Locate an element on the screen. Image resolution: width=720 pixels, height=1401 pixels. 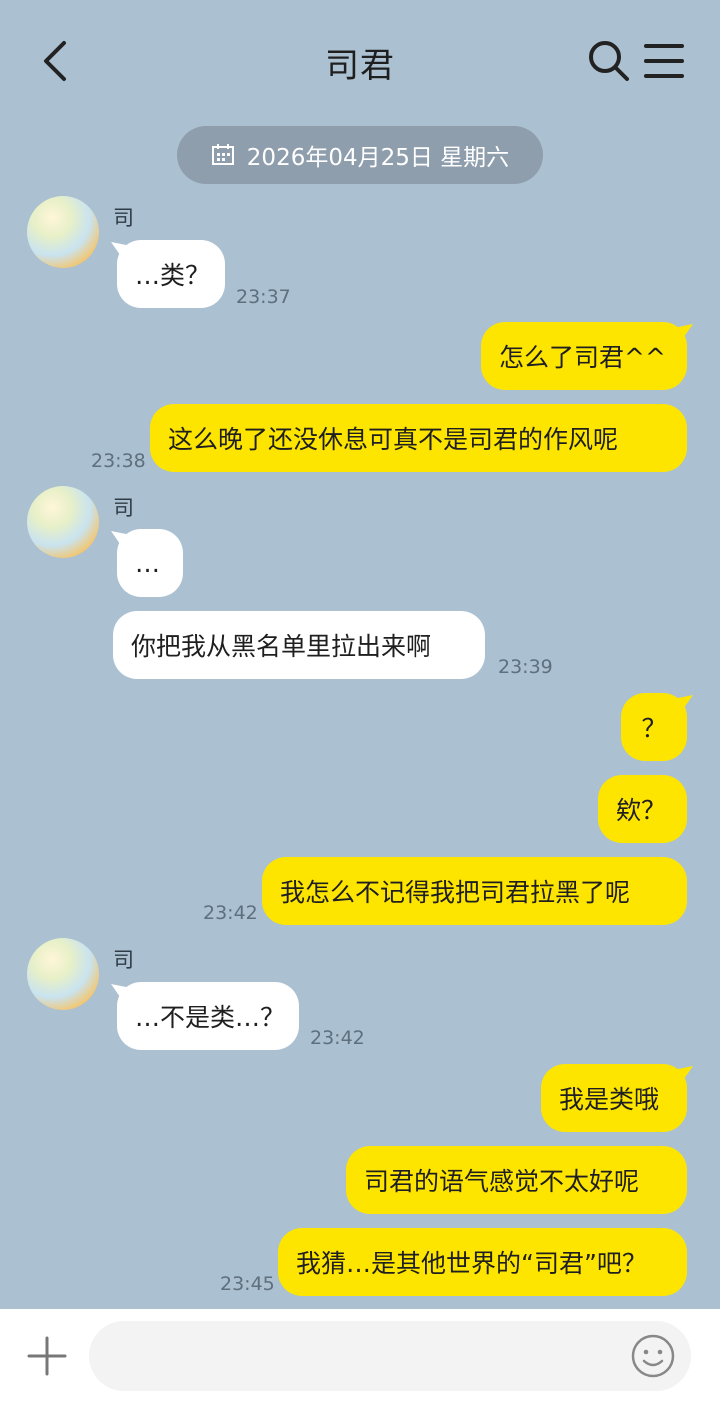
input-bar is located at coordinates (360, 1355).